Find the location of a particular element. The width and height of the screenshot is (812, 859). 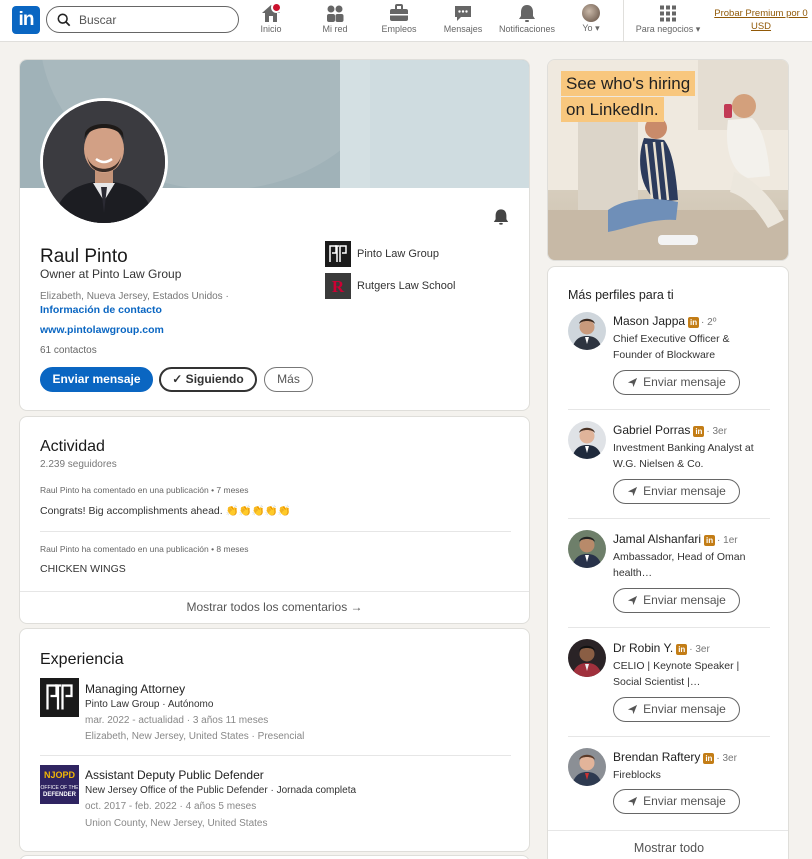

contacts-count: 61 contactos is located at coordinates (68, 350).